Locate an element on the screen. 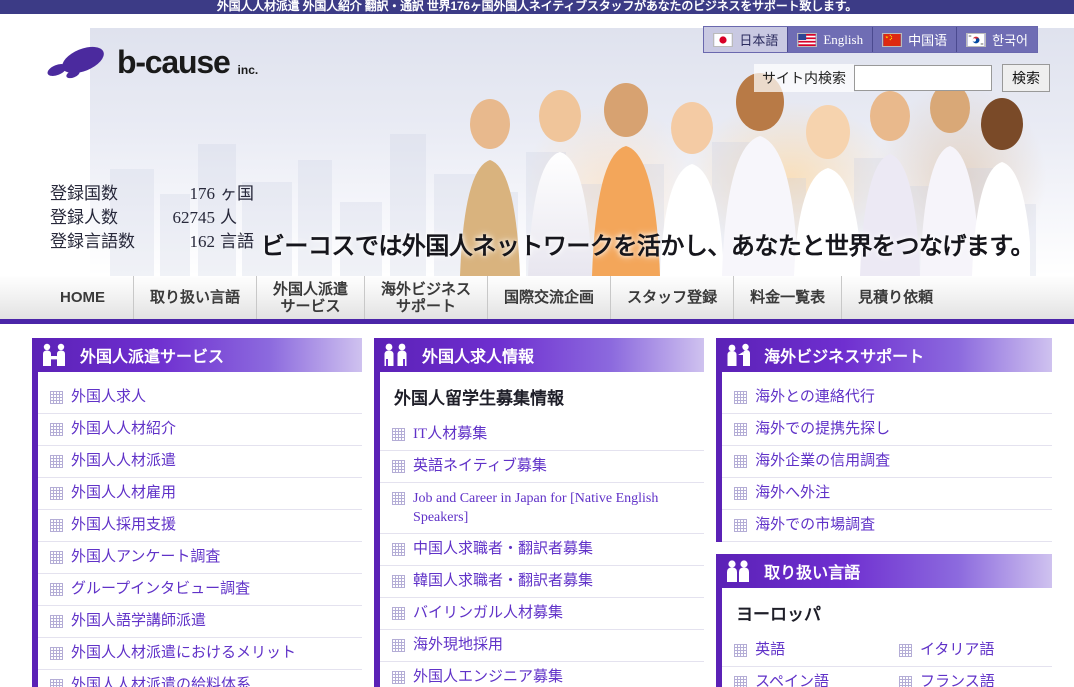 This screenshot has width=1074, height=687. nav-item-home: HOME is located at coordinates (83, 297).